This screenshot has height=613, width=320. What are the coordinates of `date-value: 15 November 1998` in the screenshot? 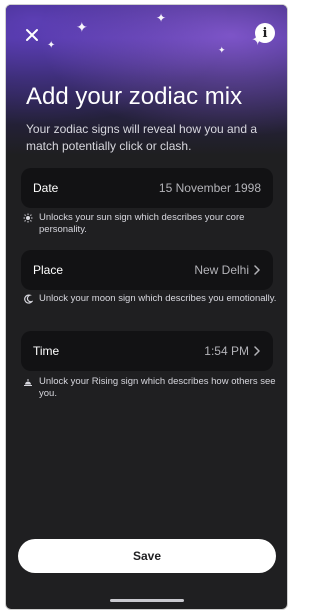 It's located at (209, 188).